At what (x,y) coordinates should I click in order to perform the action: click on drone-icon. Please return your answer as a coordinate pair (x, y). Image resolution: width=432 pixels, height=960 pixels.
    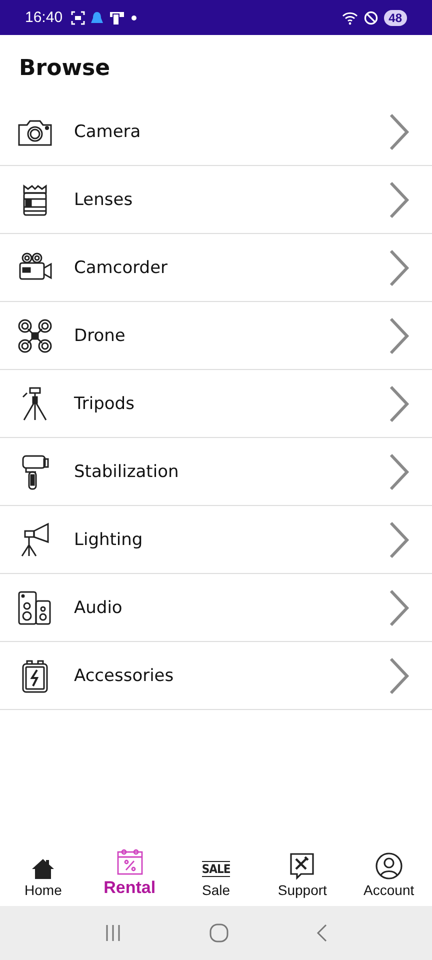
    Looking at the image, I should click on (35, 335).